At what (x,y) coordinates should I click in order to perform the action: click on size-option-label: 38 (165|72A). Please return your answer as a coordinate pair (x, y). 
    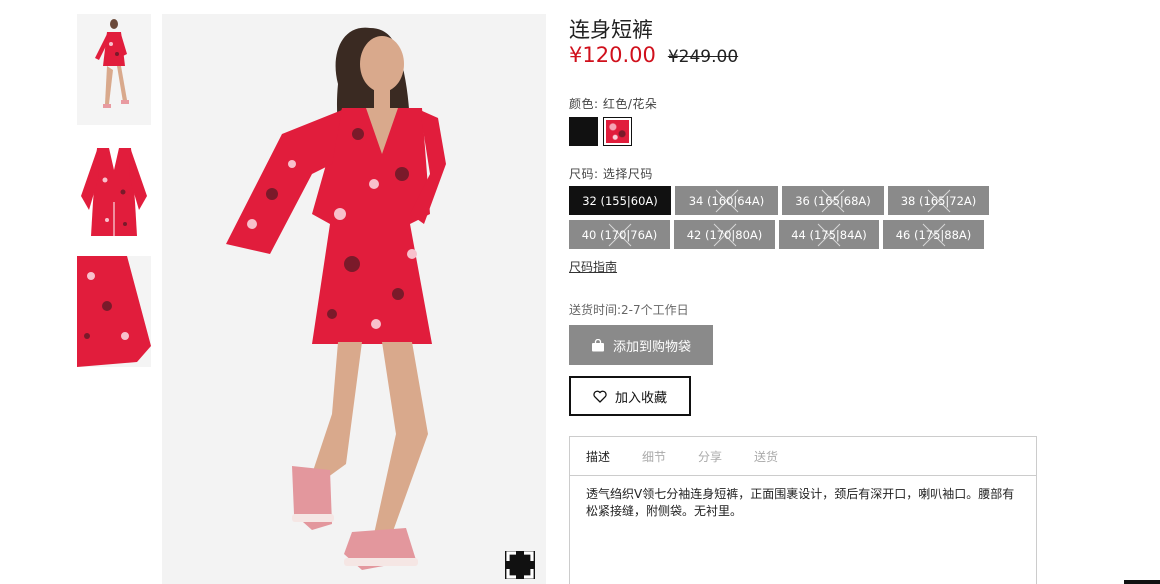
    Looking at the image, I should click on (938, 200).